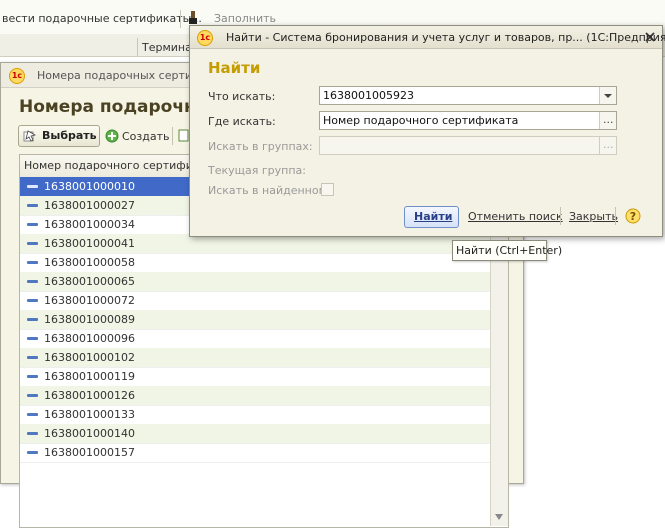 This screenshot has height=528, width=665. I want to click on add-icon, so click(112, 136).